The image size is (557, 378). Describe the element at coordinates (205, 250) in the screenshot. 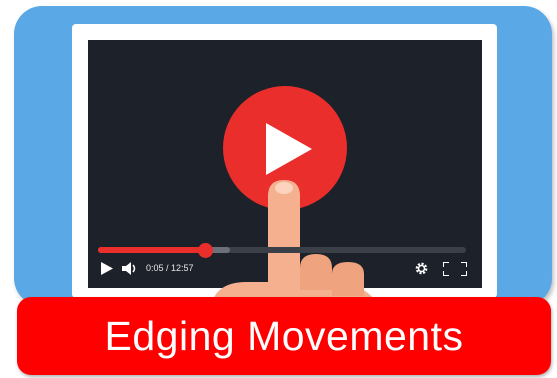

I see `progress-scrubber` at that location.